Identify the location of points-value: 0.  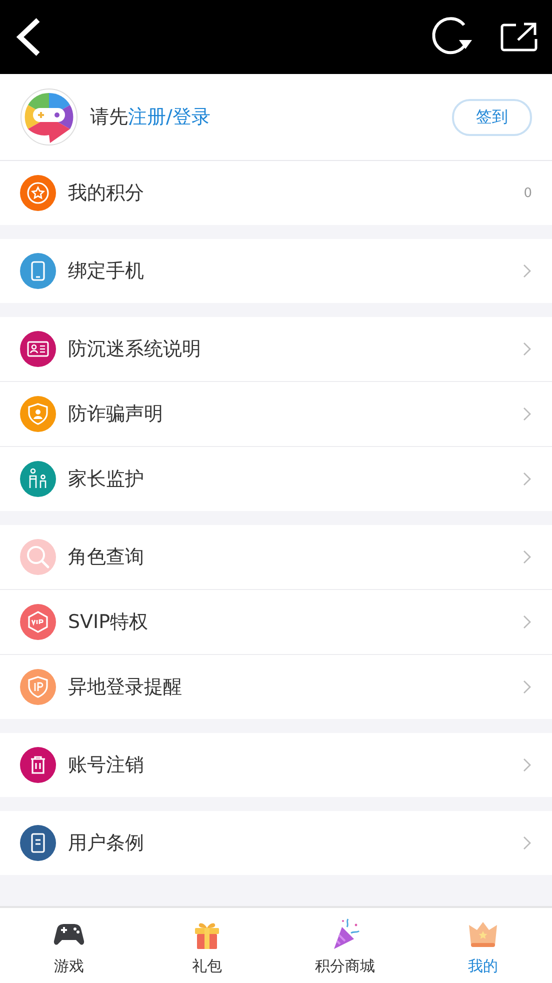
(528, 193).